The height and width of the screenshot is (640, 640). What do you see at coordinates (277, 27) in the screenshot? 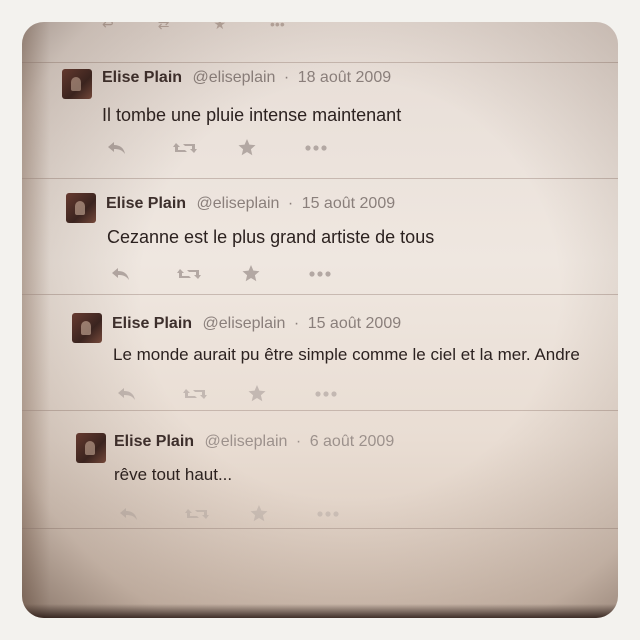
I see `more-icon: •••` at bounding box center [277, 27].